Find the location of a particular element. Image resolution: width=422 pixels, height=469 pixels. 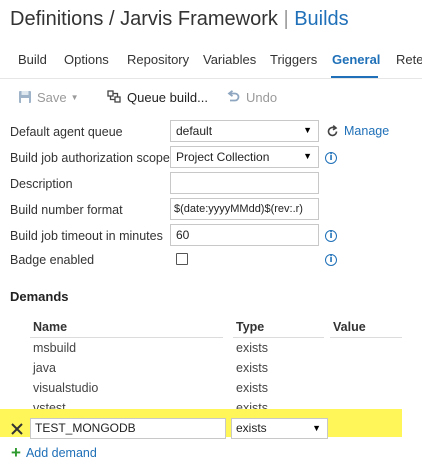

auth-scope-value: Project Collection is located at coordinates (223, 157).